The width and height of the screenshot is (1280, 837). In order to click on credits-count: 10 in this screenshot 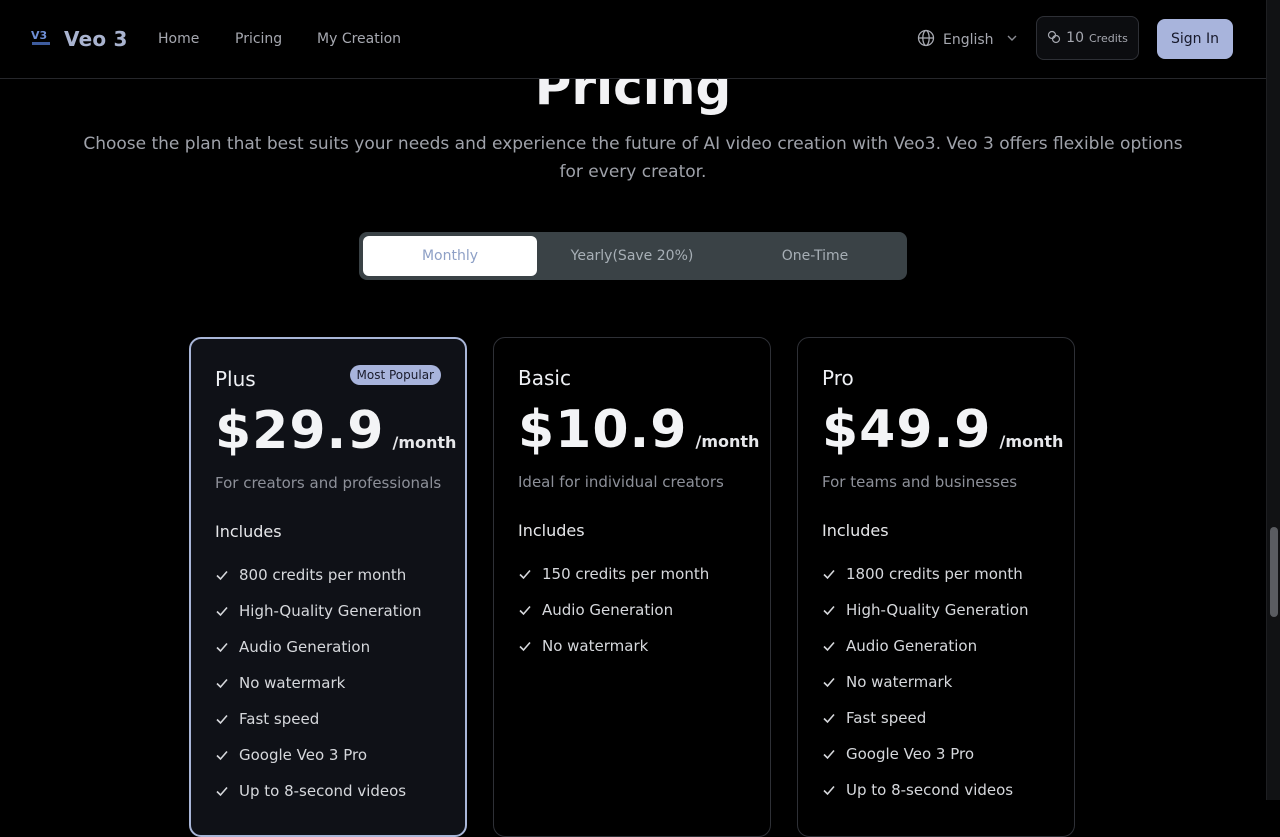, I will do `click(1075, 38)`.